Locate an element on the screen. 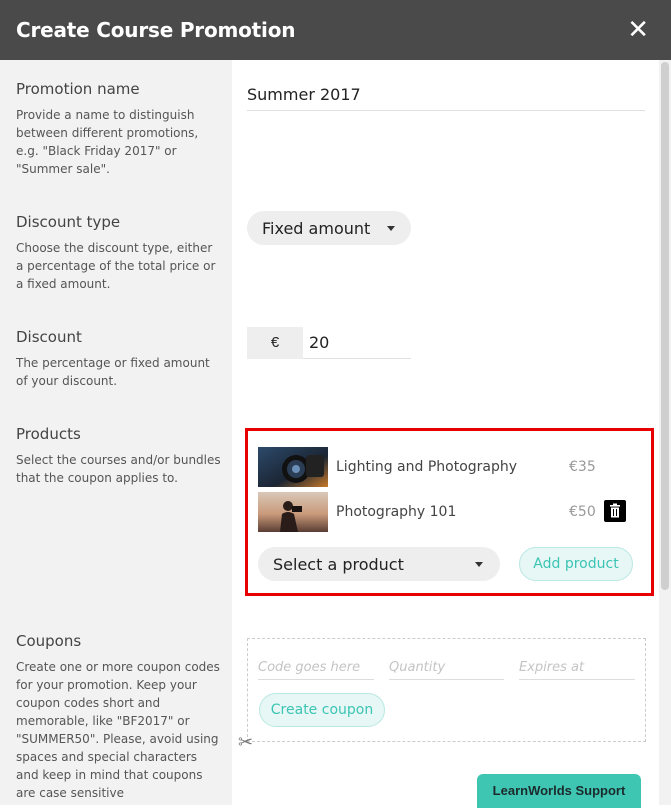  discount-input: 20 is located at coordinates (357, 343).